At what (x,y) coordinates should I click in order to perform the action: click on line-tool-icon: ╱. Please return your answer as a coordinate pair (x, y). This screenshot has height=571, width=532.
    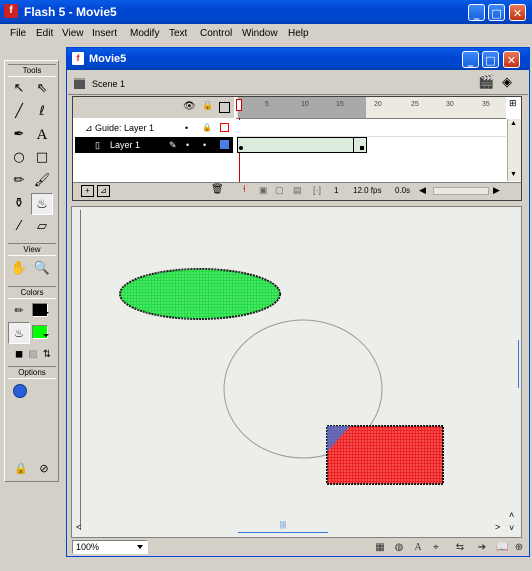
    Looking at the image, I should click on (19, 112).